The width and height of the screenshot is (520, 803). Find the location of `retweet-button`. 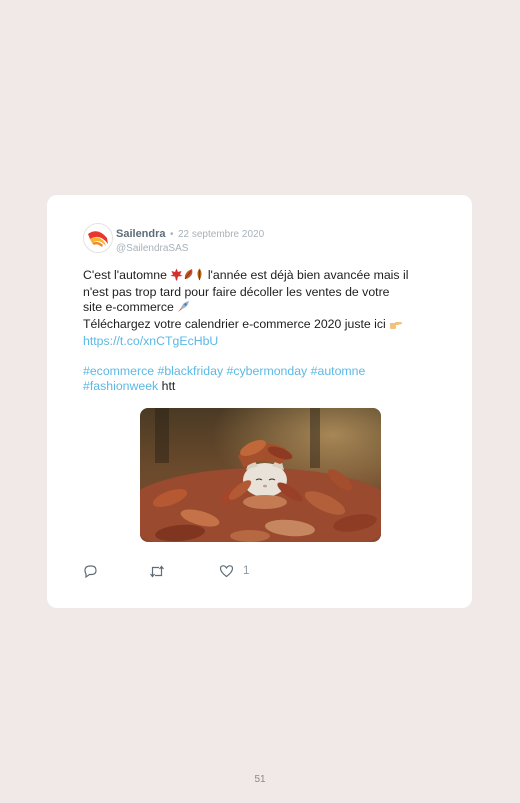

retweet-button is located at coordinates (157, 571).